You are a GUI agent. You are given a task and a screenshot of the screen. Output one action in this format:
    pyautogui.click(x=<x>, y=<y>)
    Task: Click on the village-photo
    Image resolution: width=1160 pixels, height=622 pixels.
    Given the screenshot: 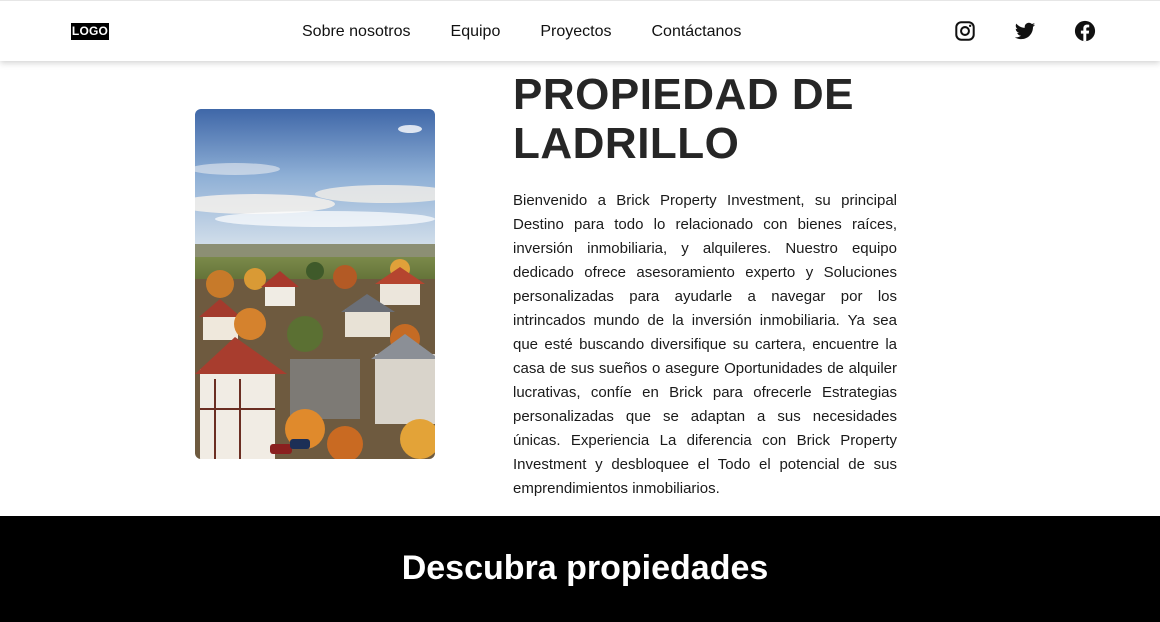 What is the action you would take?
    pyautogui.click(x=315, y=284)
    